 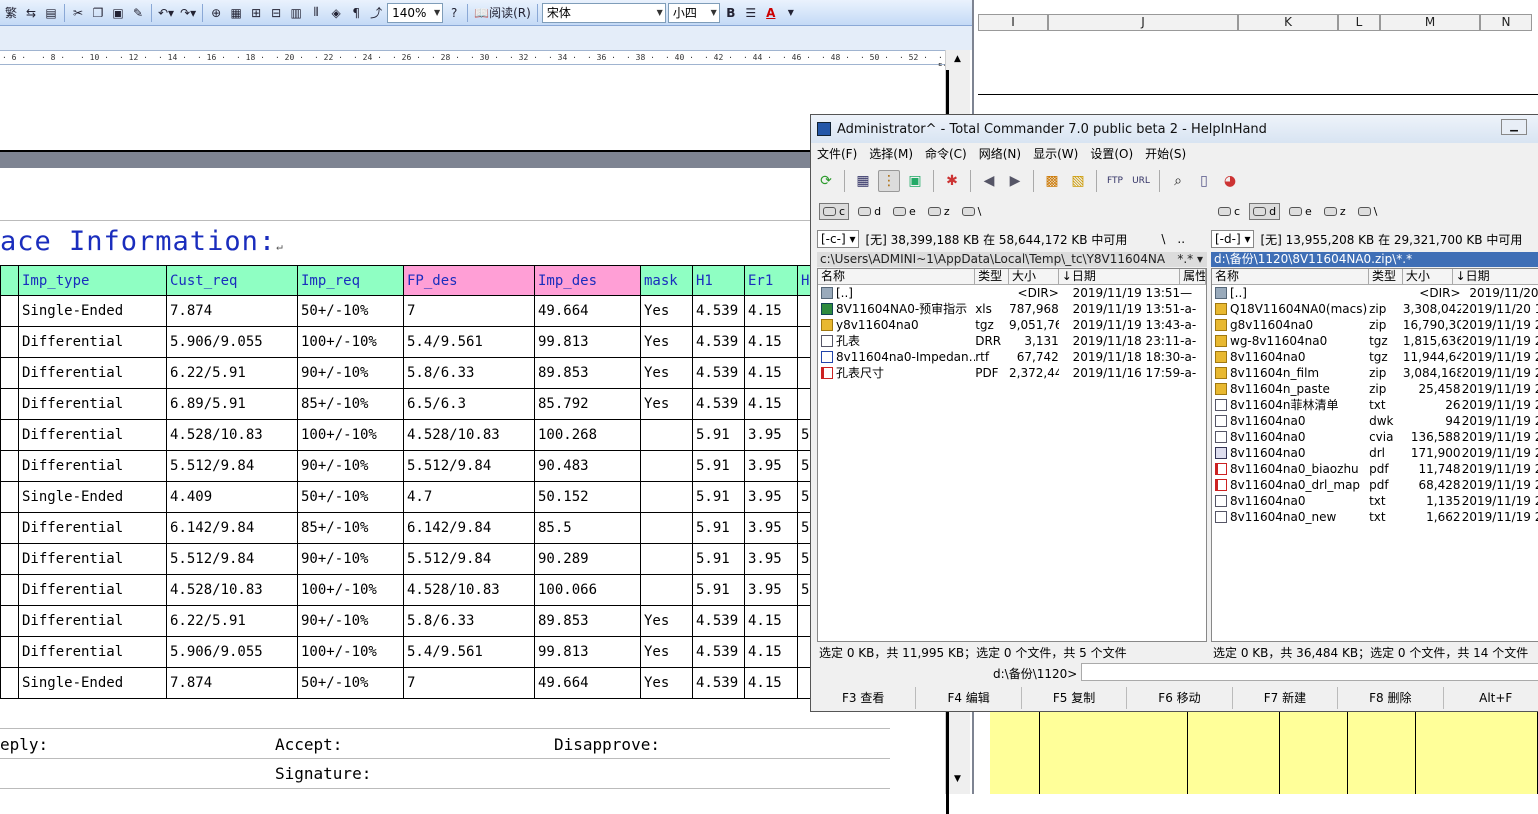 What do you see at coordinates (969, 698) in the screenshot?
I see `function-key-button: F4 编辑` at bounding box center [969, 698].